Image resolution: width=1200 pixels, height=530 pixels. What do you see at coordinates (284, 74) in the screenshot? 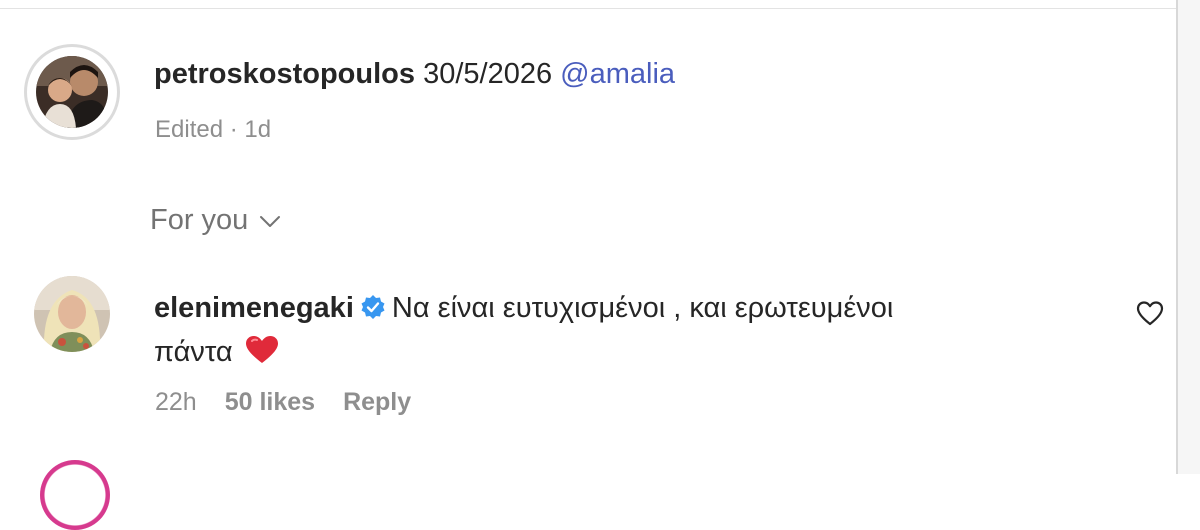
I see `caption-username: petroskostopoulos` at bounding box center [284, 74].